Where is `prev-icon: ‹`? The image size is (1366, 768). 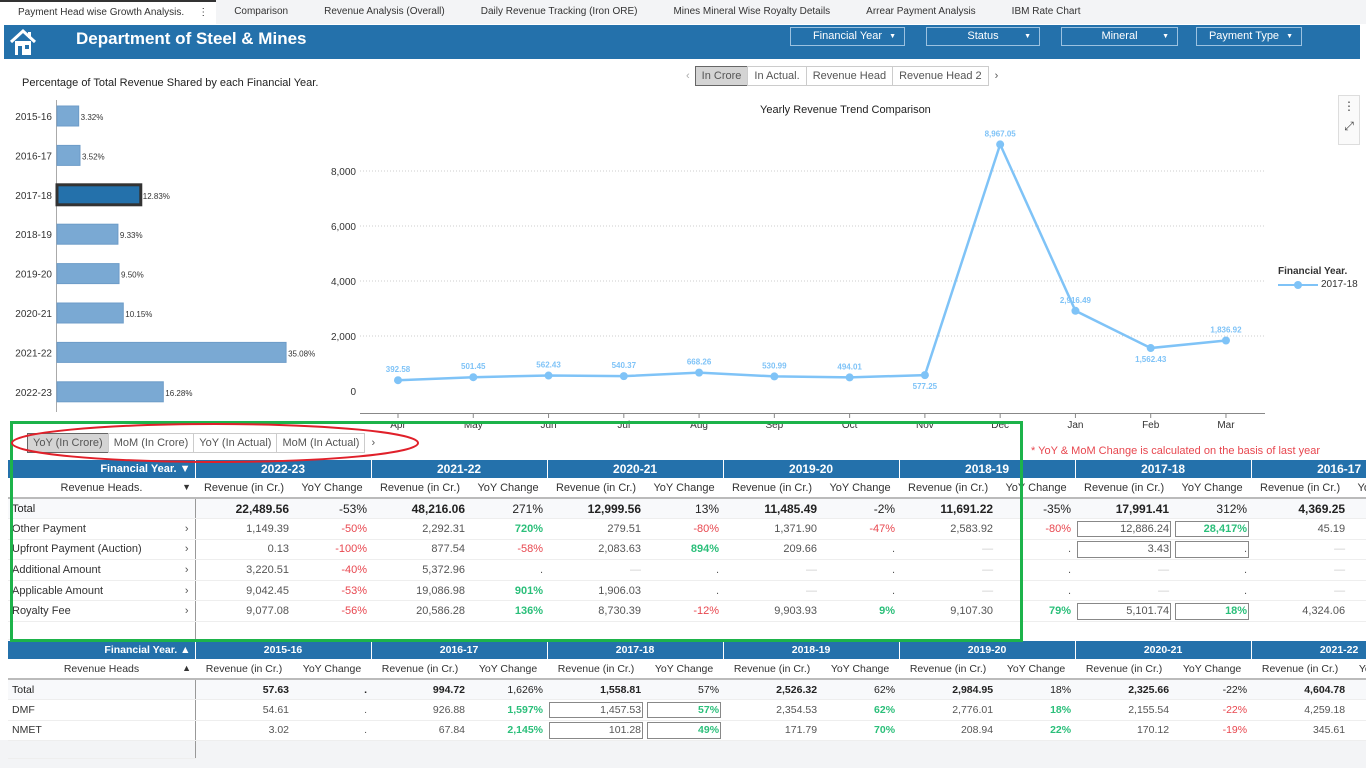
prev-icon: ‹ is located at coordinates (688, 76).